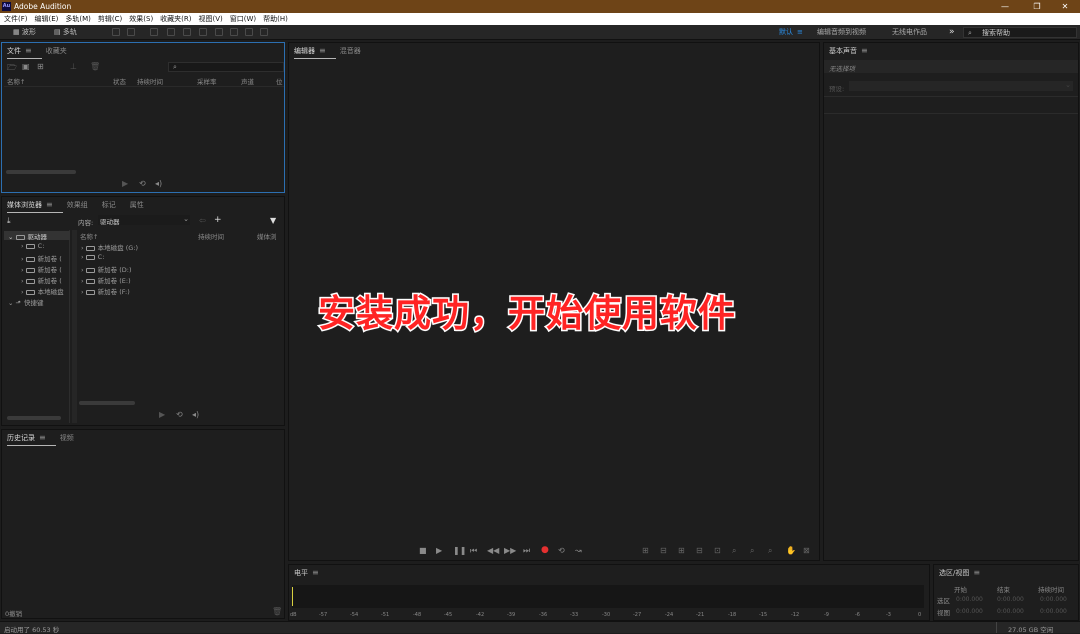 The image size is (1080, 634). What do you see at coordinates (106, 280) in the screenshot?
I see `list-item: › 新加卷 (E:)` at bounding box center [106, 280].